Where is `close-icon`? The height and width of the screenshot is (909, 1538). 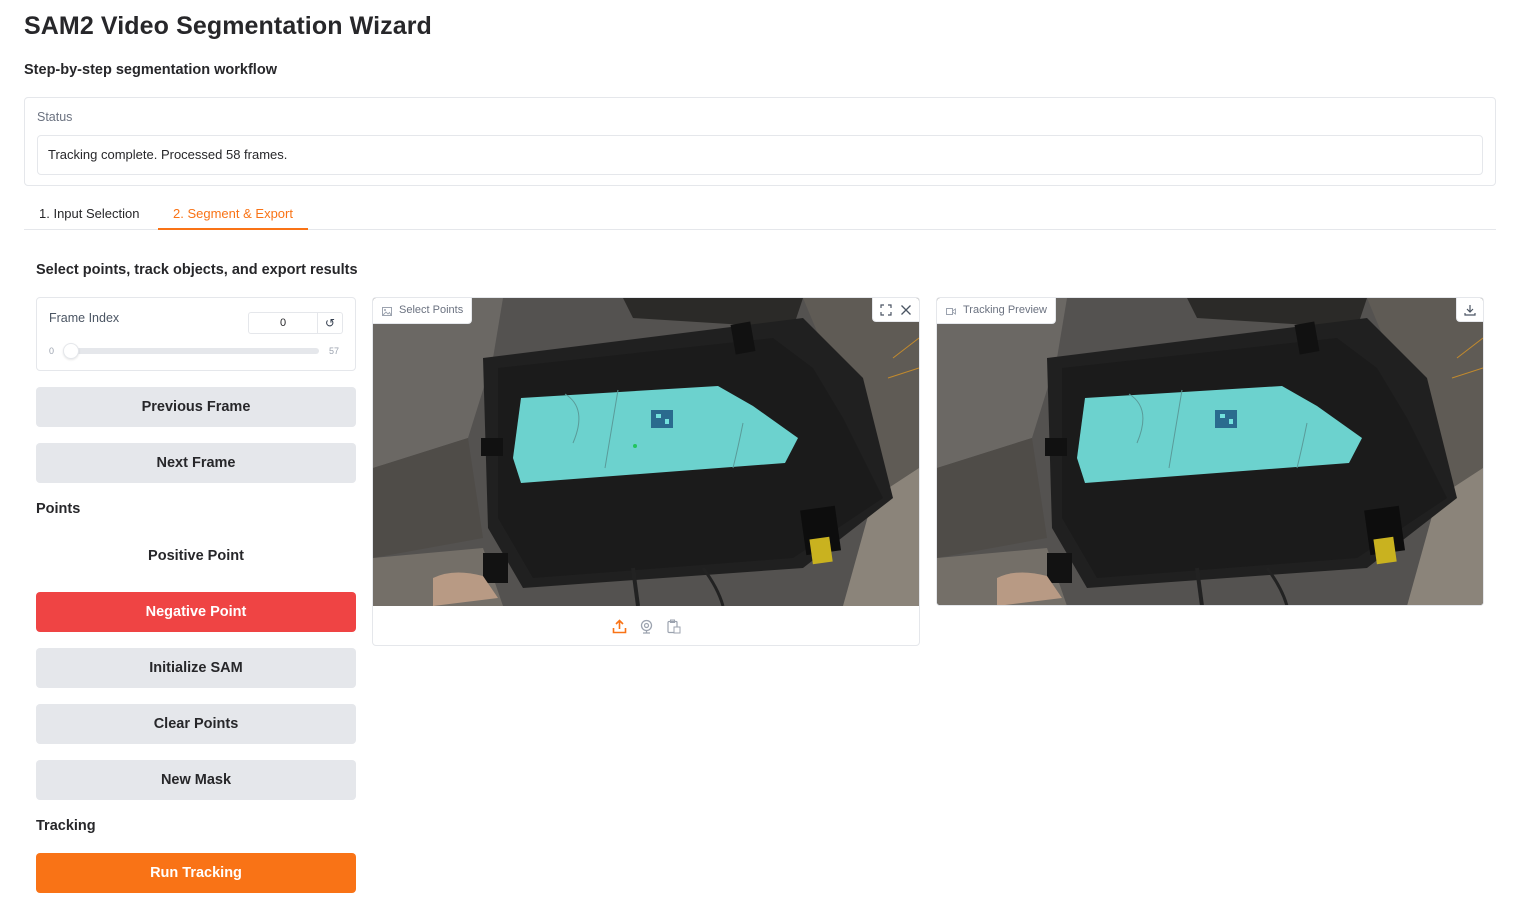 close-icon is located at coordinates (906, 310).